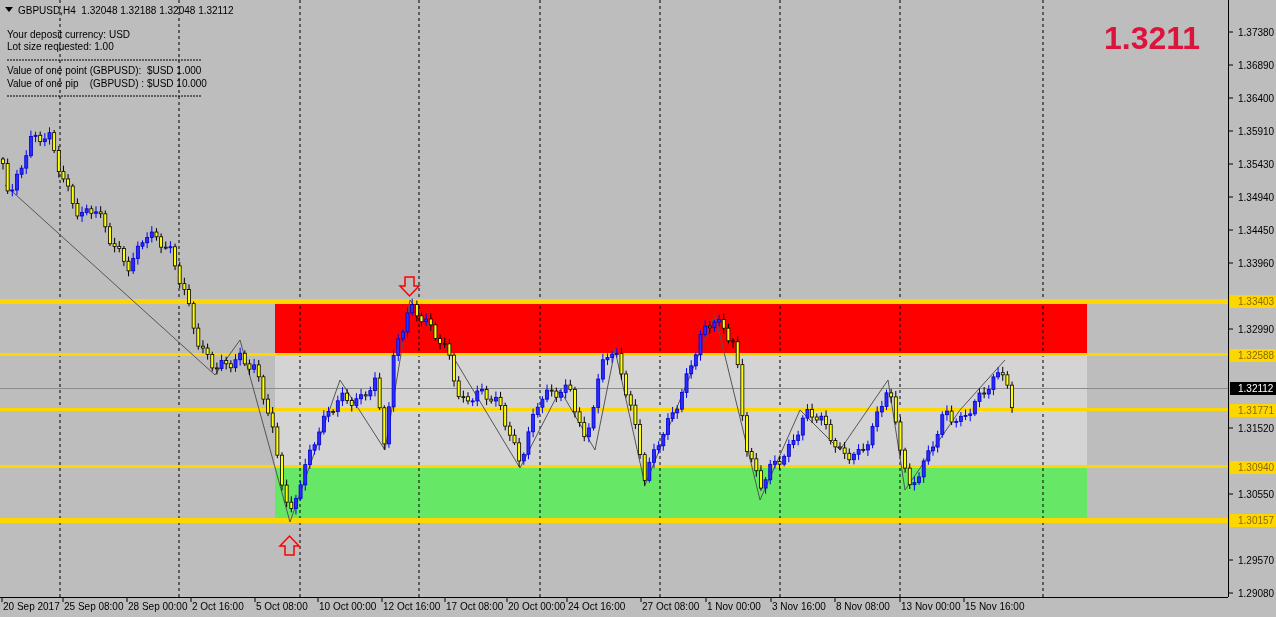  What do you see at coordinates (409, 287) in the screenshot?
I see `down-arrow-icon` at bounding box center [409, 287].